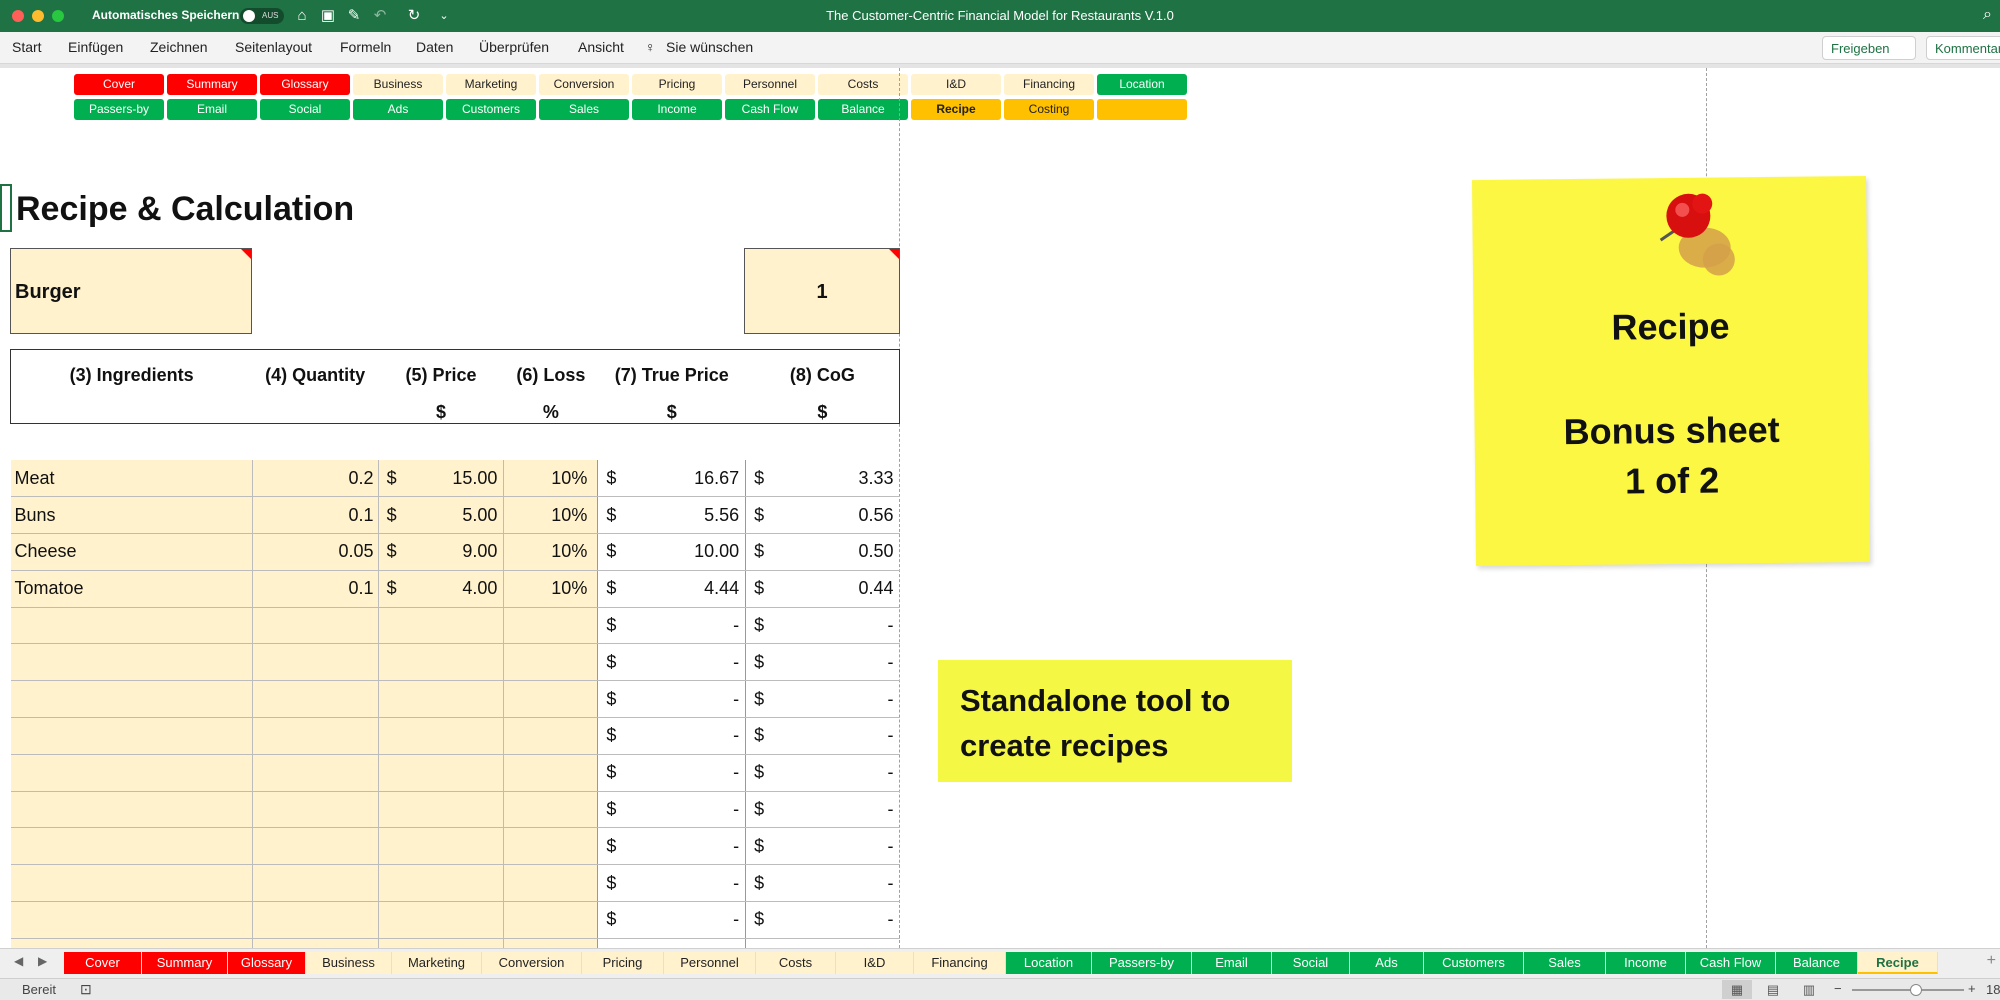  I want to click on nav-button-costing: Costing, so click(1049, 109).